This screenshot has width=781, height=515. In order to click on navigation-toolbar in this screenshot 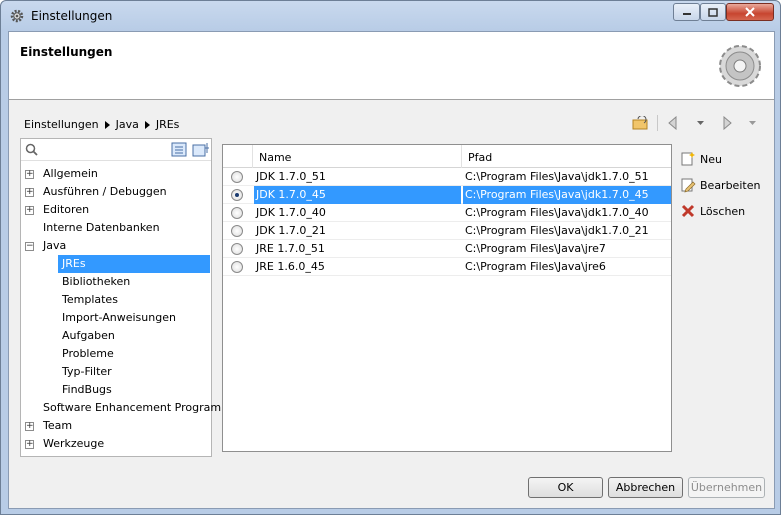, I will do `click(696, 123)`.